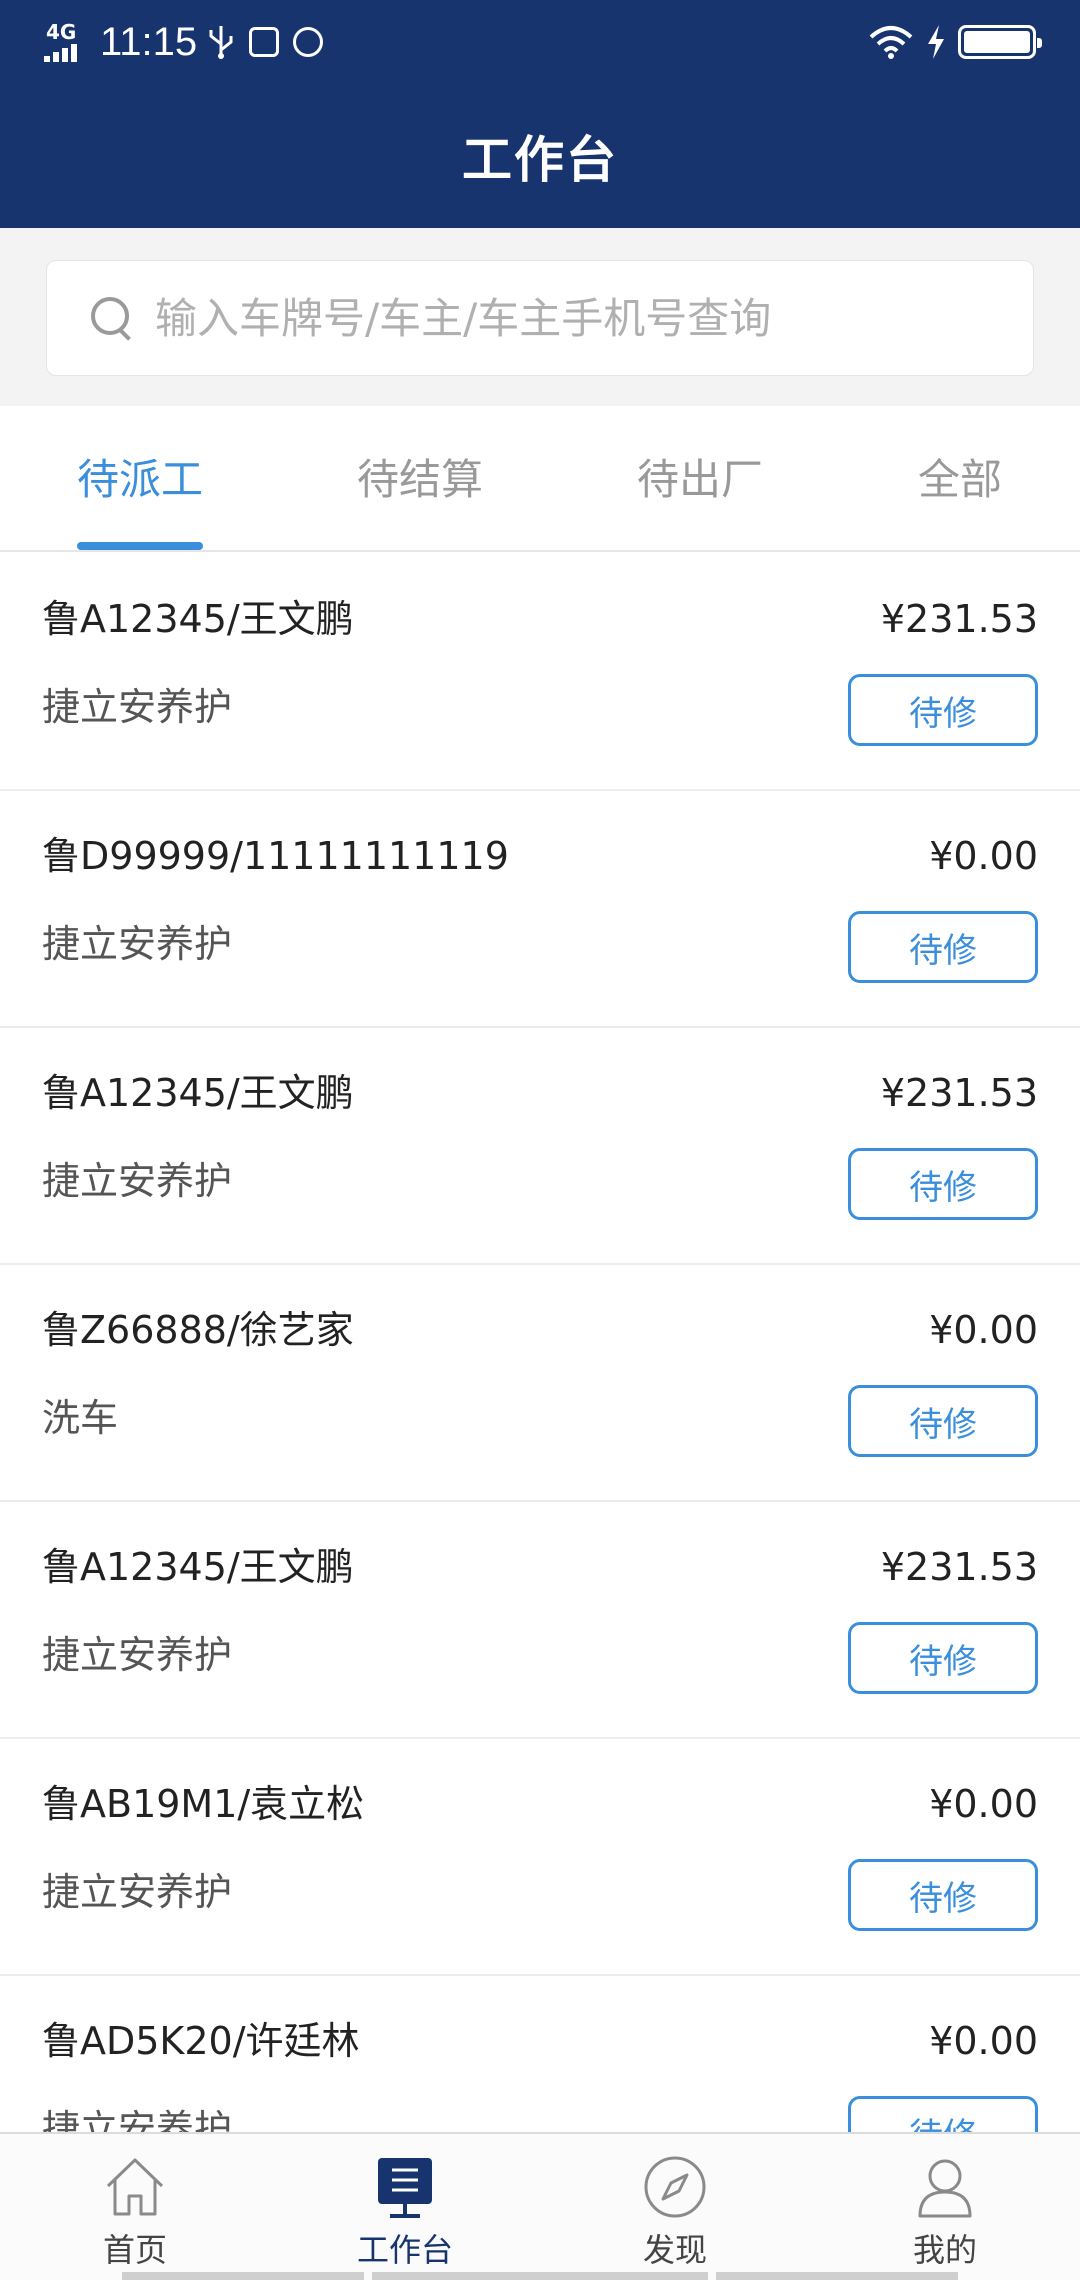  I want to click on nav-profile-label: 我的, so click(944, 2250).